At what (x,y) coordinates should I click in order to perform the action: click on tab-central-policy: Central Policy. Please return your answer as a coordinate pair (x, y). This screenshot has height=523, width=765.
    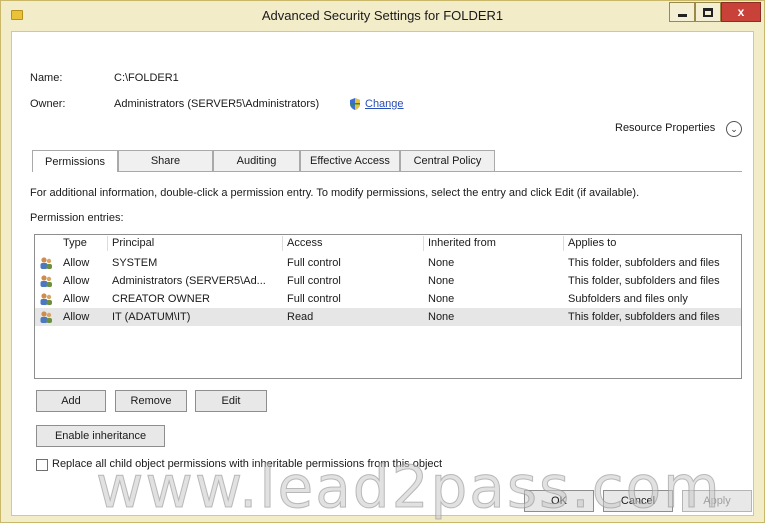
    Looking at the image, I should click on (447, 160).